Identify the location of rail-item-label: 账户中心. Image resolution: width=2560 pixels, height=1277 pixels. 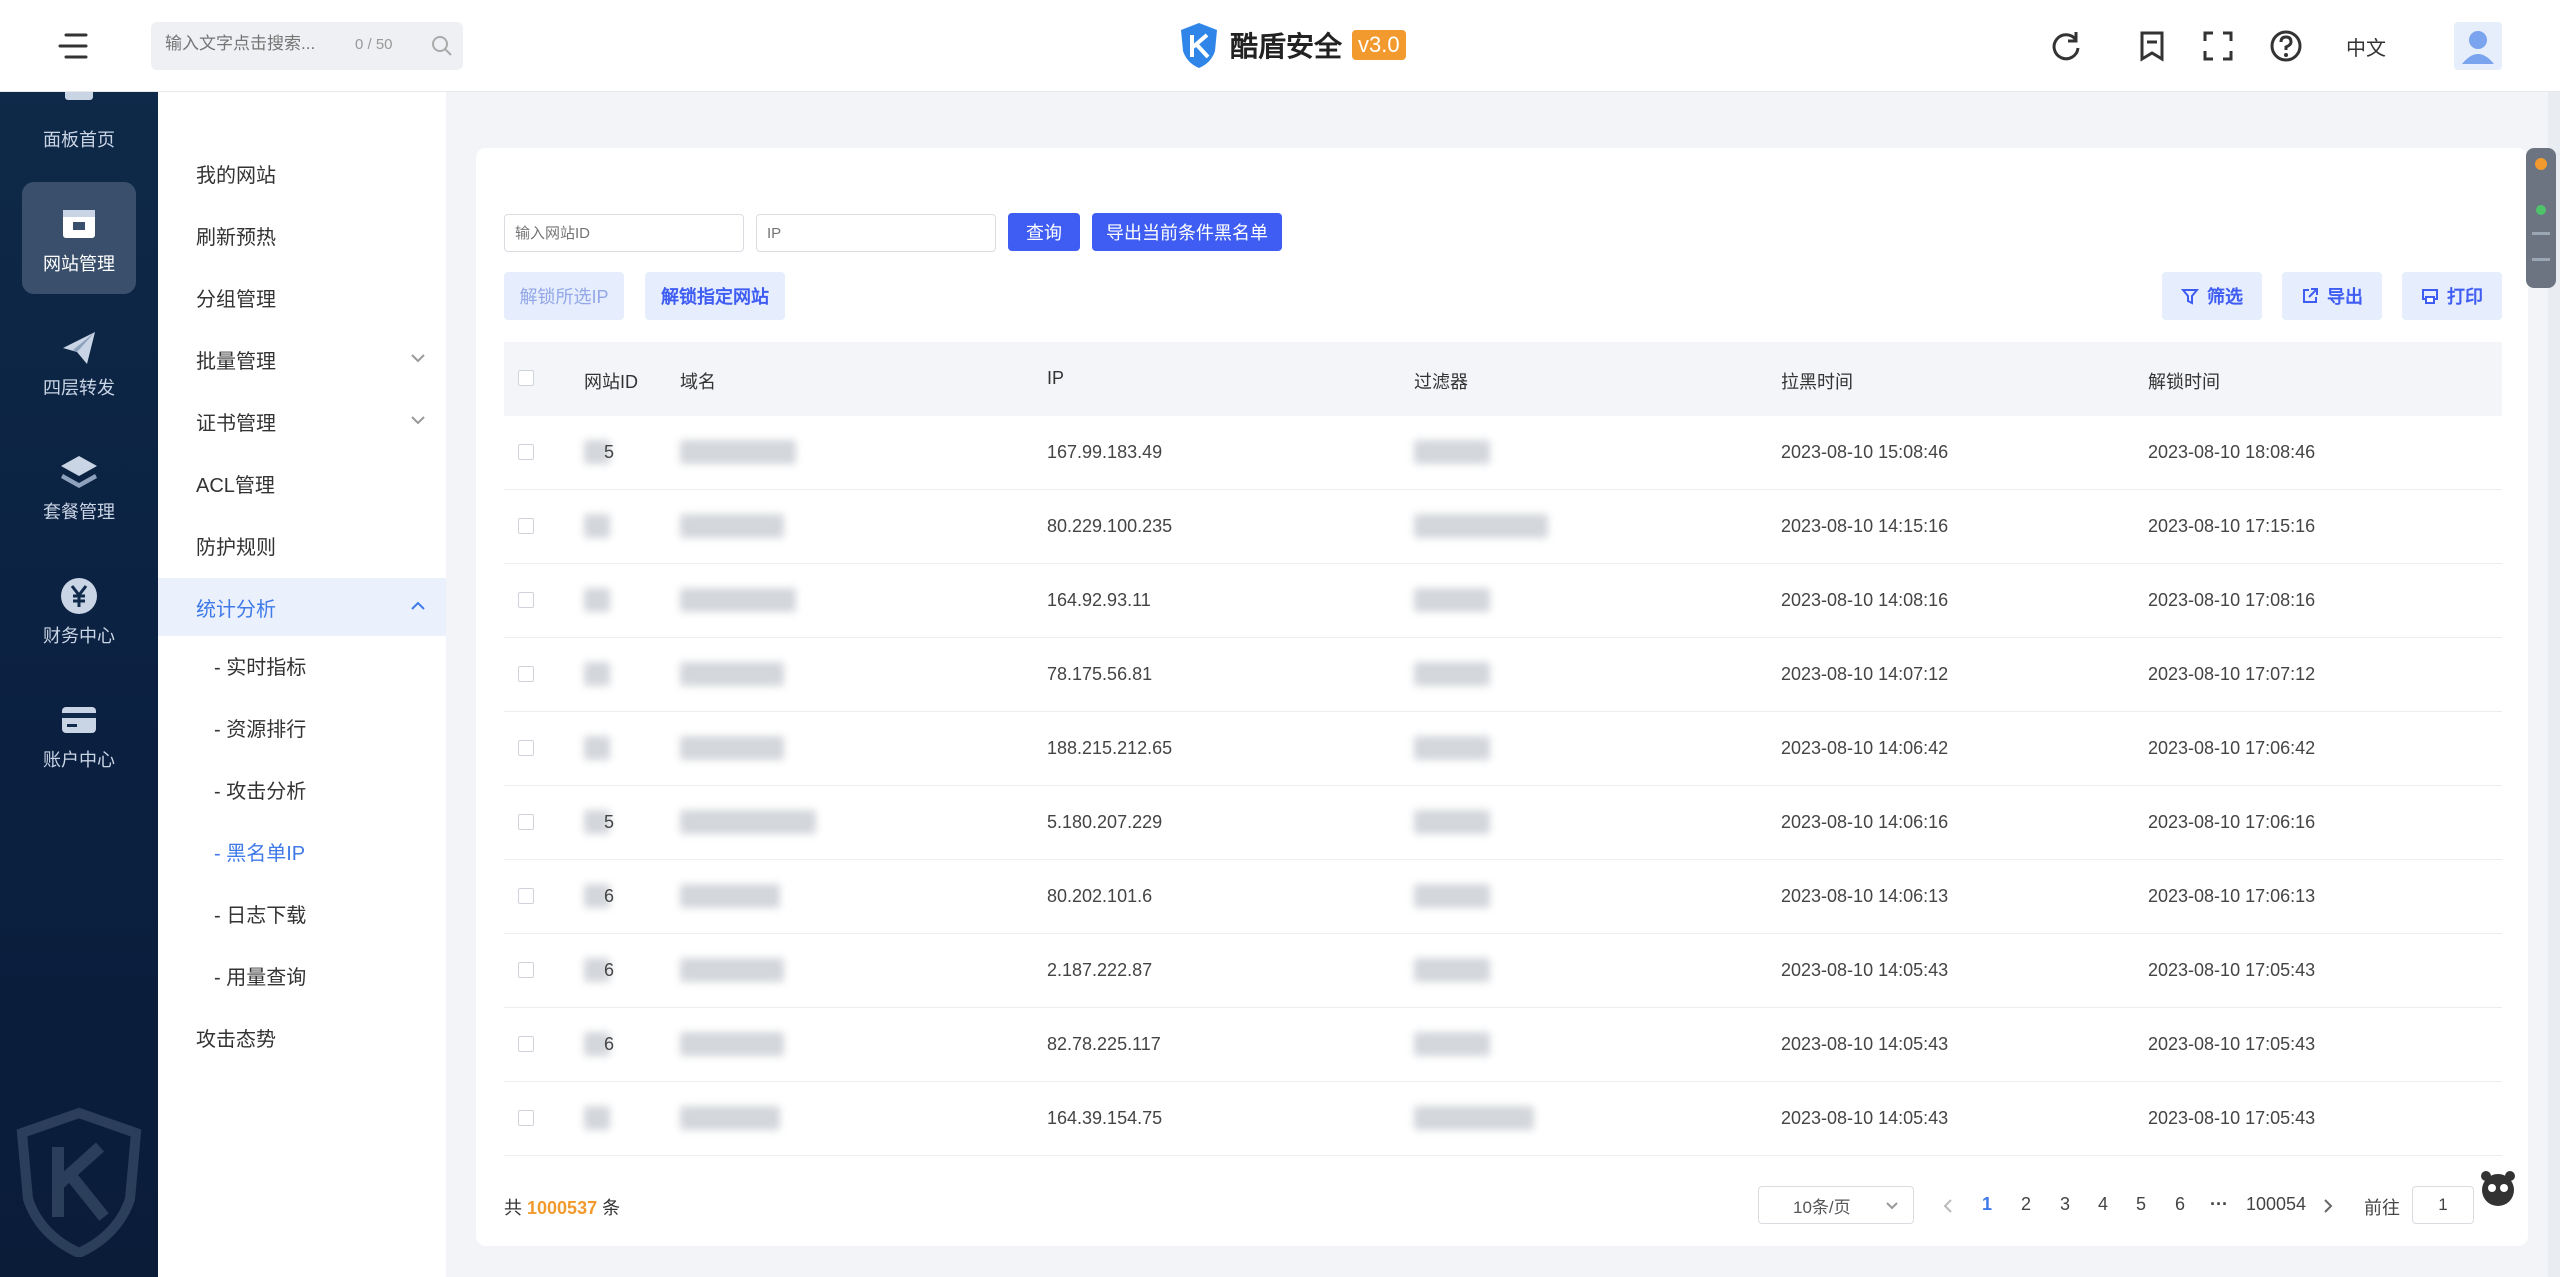
(79, 760).